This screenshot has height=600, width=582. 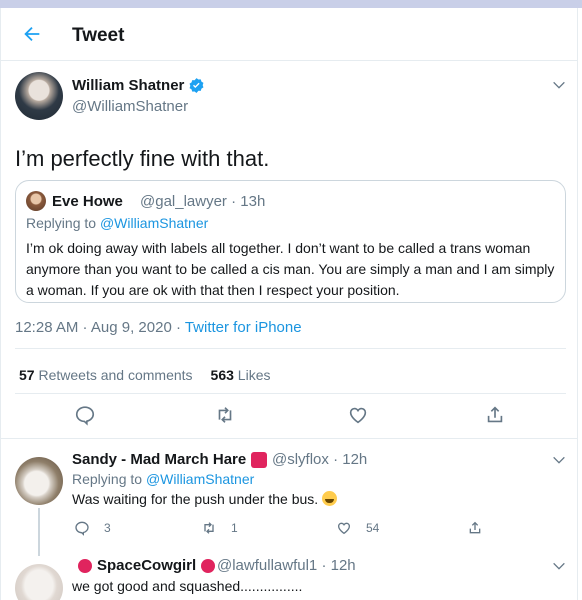 I want to click on tweet-text: I’m perfectly fine with that., so click(x=142, y=158).